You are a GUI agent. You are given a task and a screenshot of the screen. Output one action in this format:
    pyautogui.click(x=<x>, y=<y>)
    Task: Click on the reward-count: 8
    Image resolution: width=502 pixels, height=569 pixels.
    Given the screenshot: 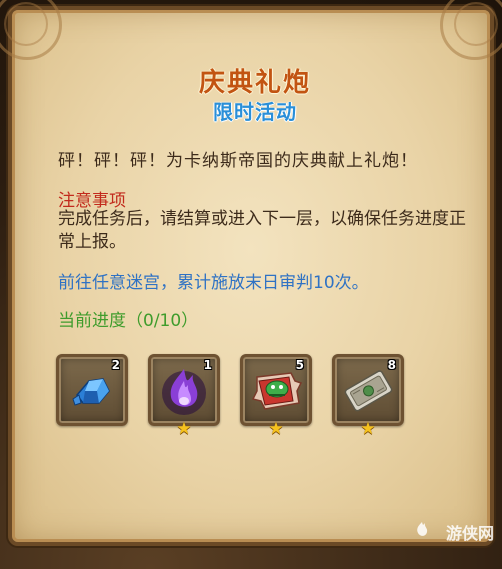 What is the action you would take?
    pyautogui.click(x=391, y=365)
    